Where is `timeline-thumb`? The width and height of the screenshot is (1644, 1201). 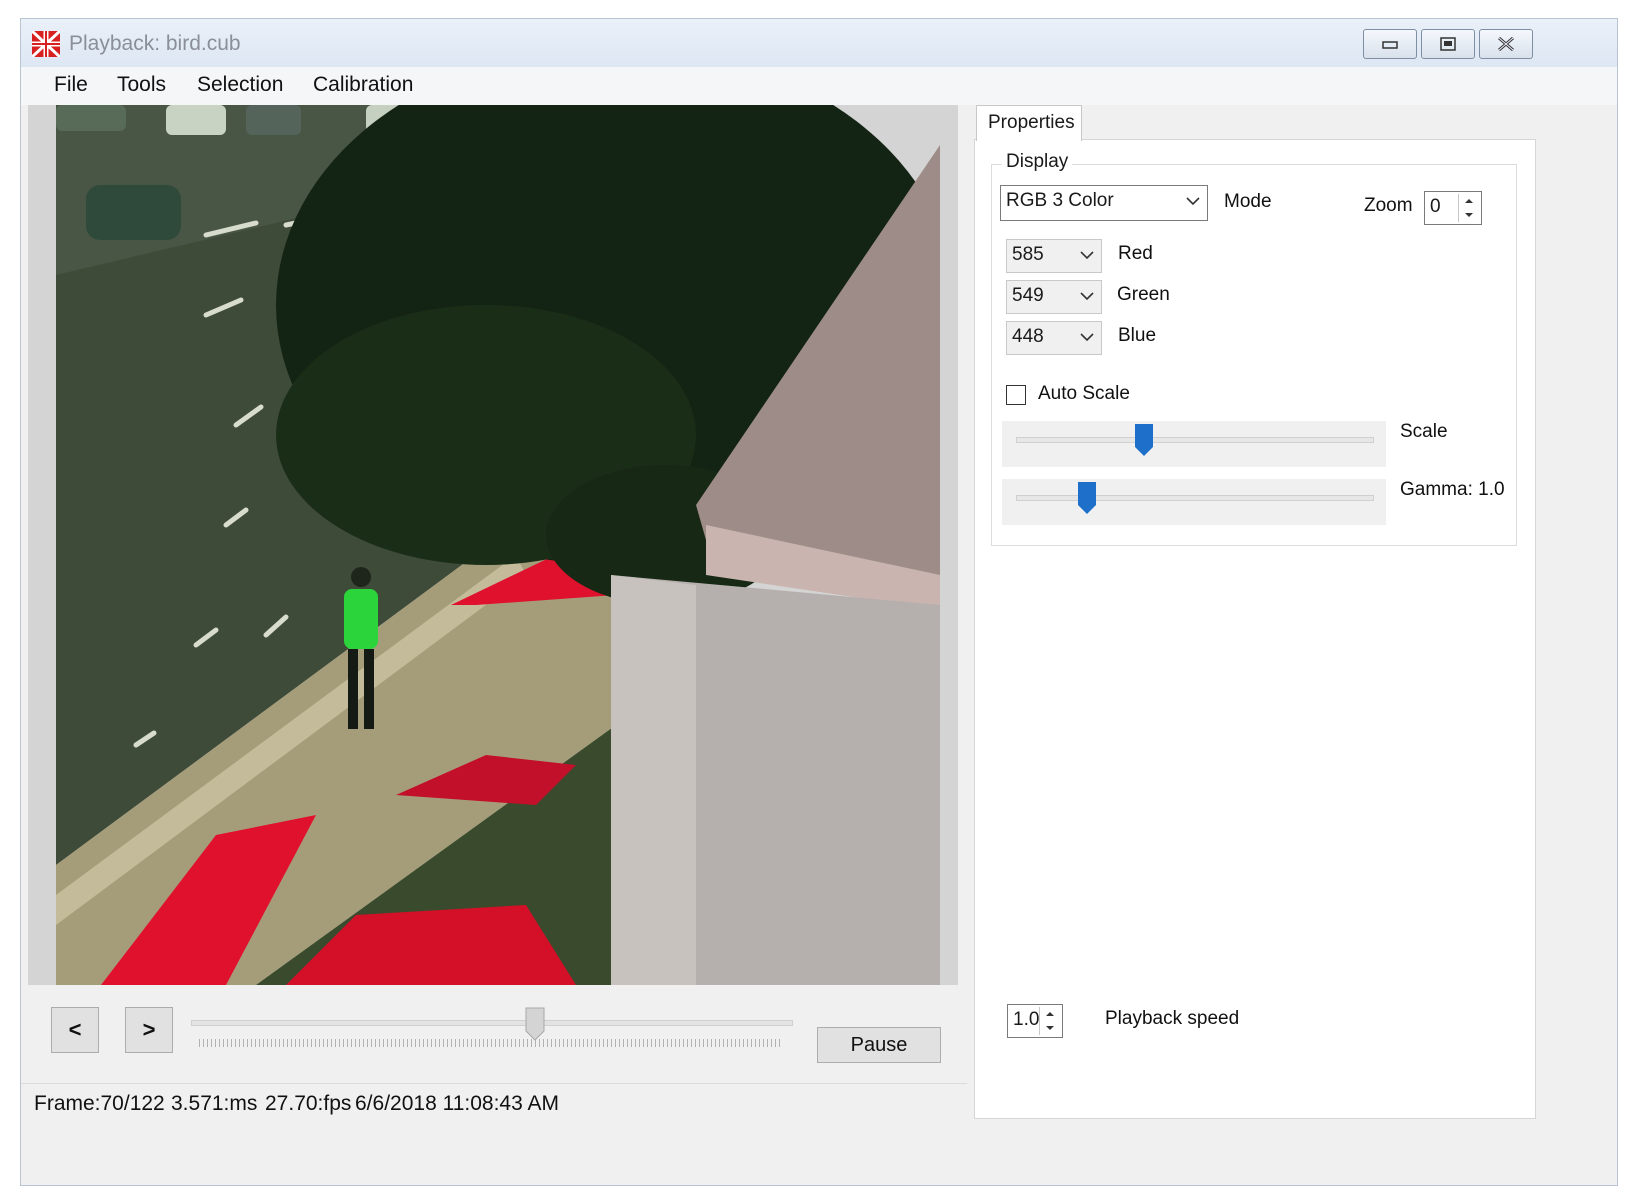 timeline-thumb is located at coordinates (535, 1024).